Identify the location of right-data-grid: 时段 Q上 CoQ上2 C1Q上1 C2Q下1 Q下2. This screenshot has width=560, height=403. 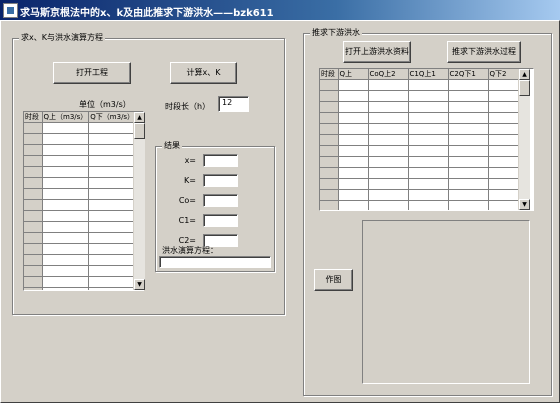
(426, 139).